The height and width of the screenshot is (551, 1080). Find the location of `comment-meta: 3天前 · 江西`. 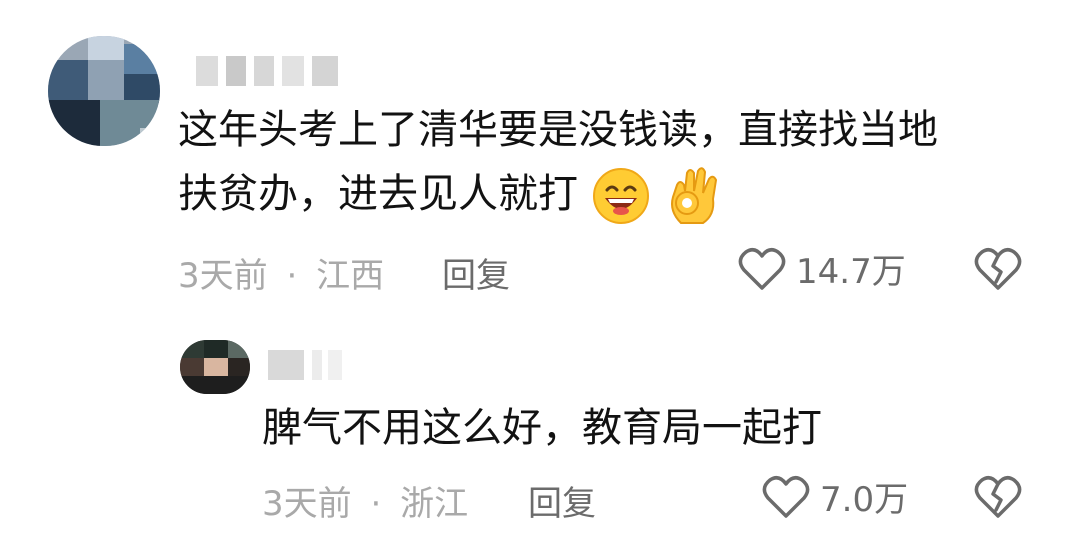

comment-meta: 3天前 · 江西 is located at coordinates (281, 272).